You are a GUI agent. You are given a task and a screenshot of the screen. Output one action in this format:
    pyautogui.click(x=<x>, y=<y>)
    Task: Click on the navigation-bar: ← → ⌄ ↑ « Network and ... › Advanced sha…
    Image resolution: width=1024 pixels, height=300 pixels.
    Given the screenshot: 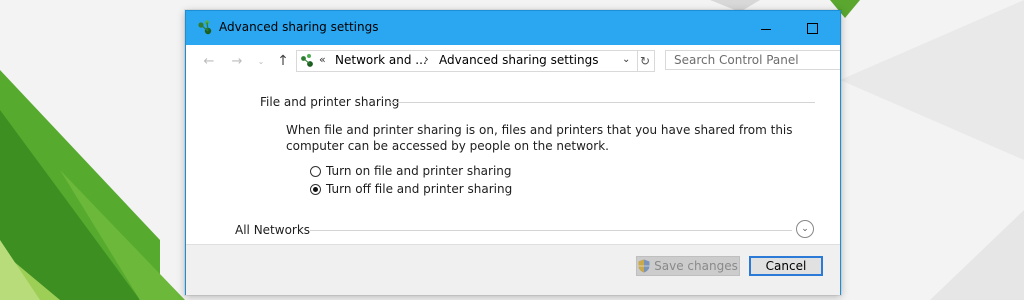 What is the action you would take?
    pyautogui.click(x=513, y=61)
    